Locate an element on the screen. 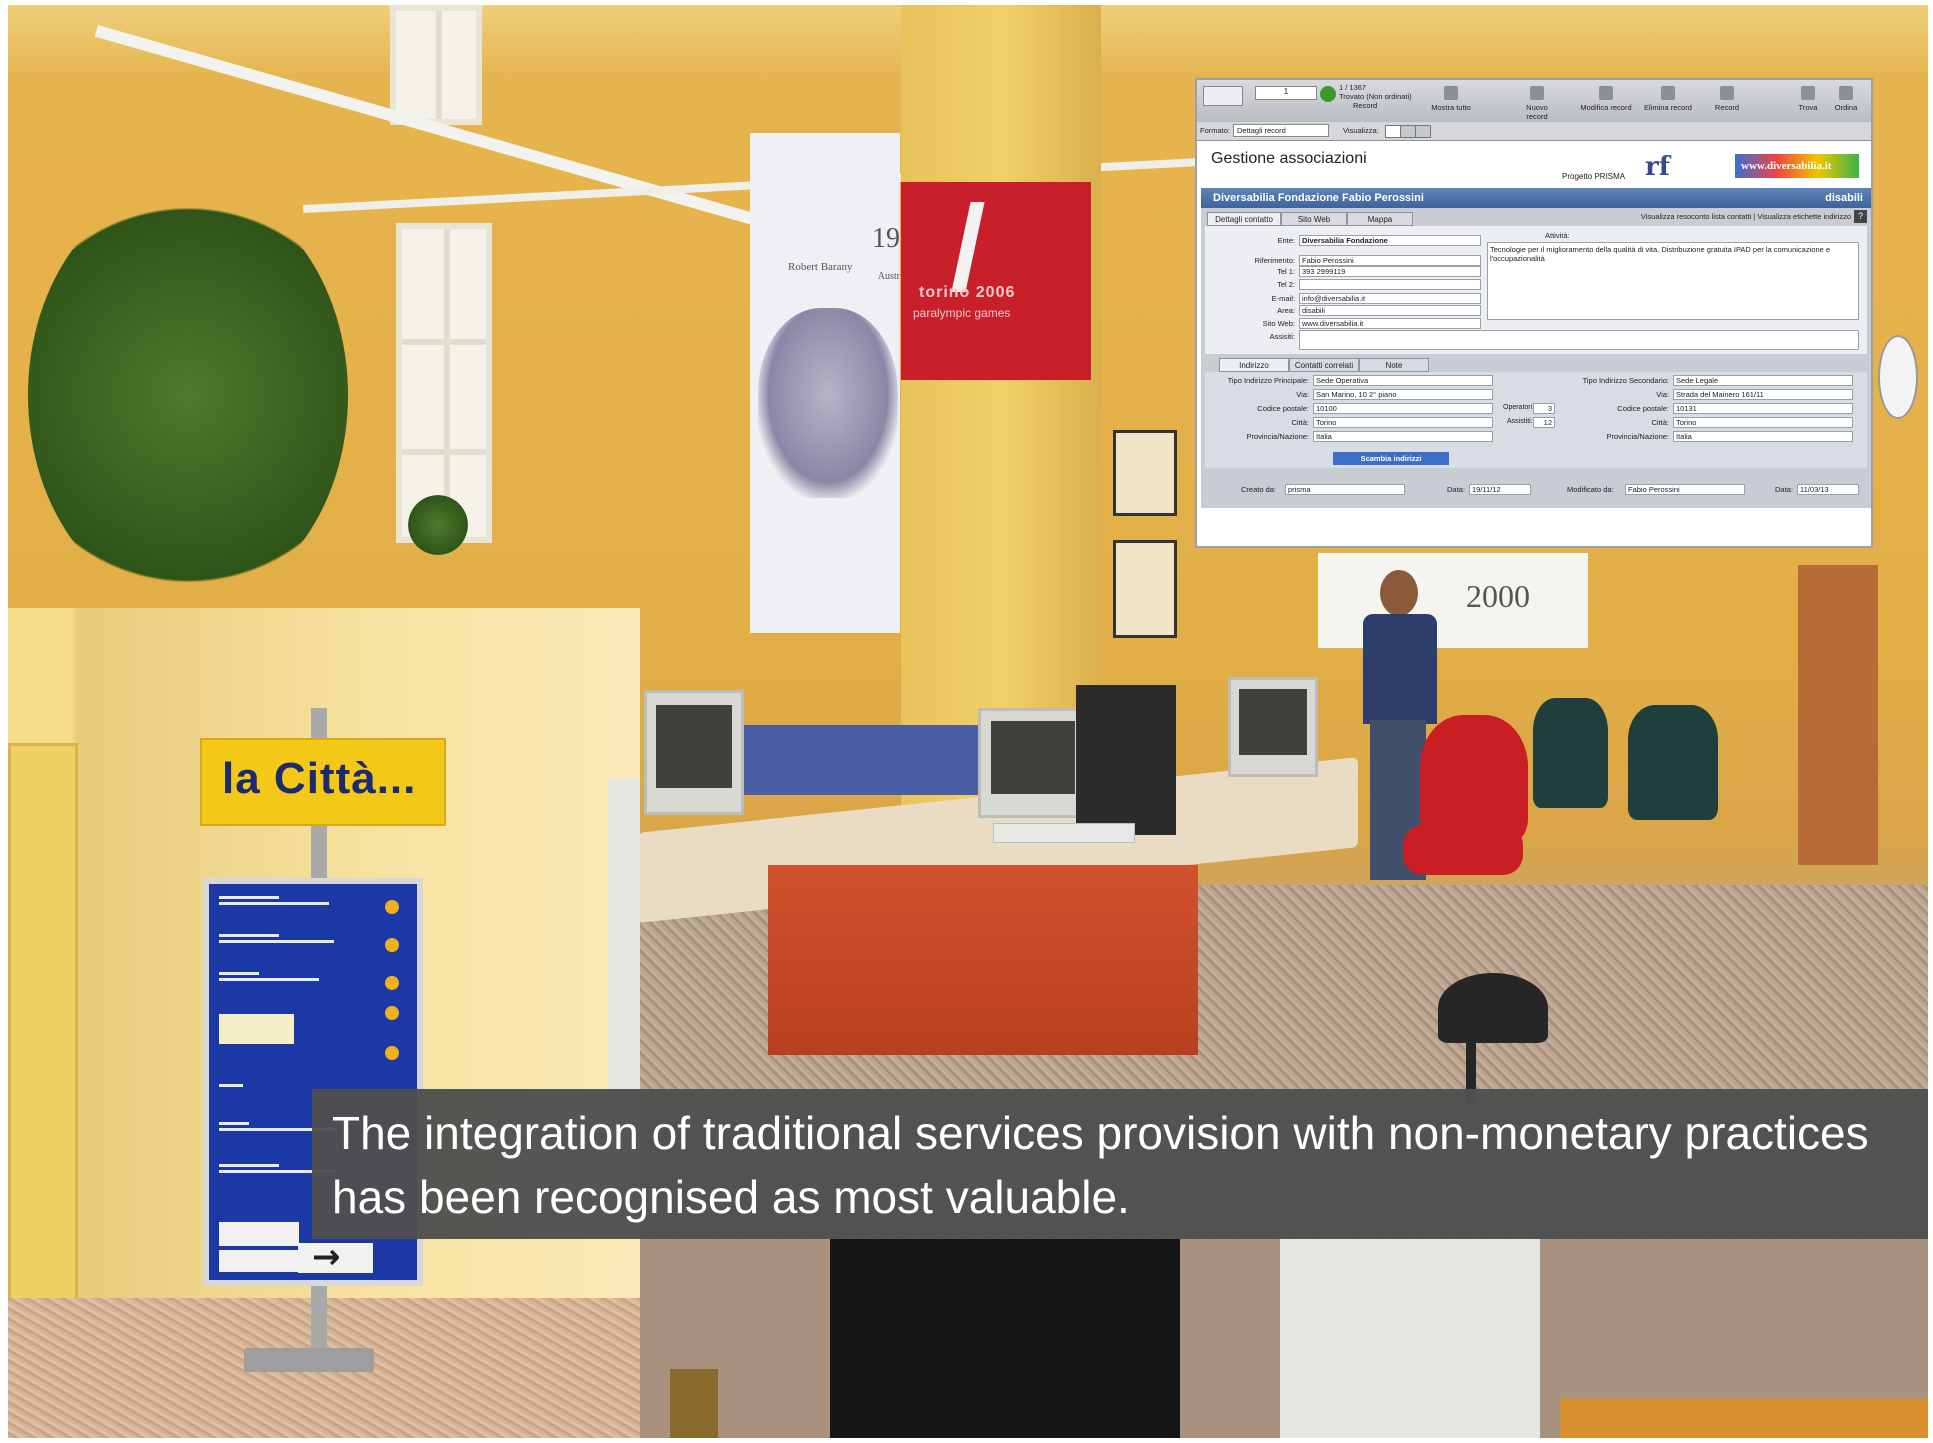 The height and width of the screenshot is (1443, 1933). email-label: E-mail: is located at coordinates (1283, 298).